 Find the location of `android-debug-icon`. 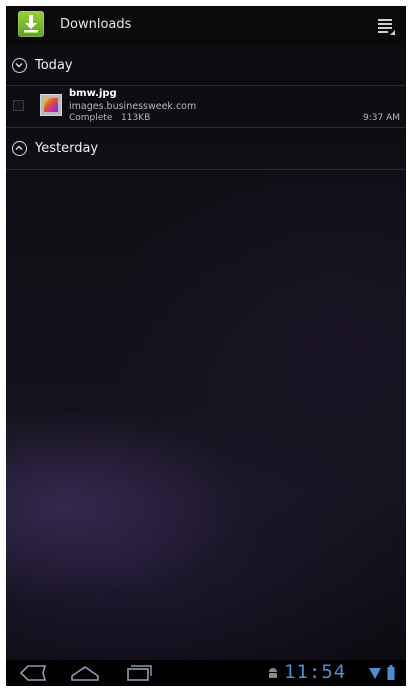

android-debug-icon is located at coordinates (273, 673).